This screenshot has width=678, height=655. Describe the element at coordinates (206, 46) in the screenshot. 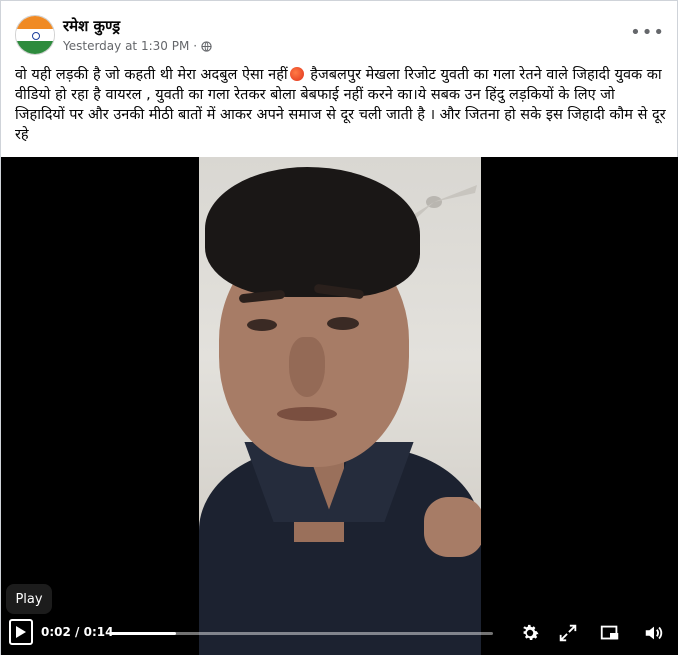

I see `globe-icon` at that location.